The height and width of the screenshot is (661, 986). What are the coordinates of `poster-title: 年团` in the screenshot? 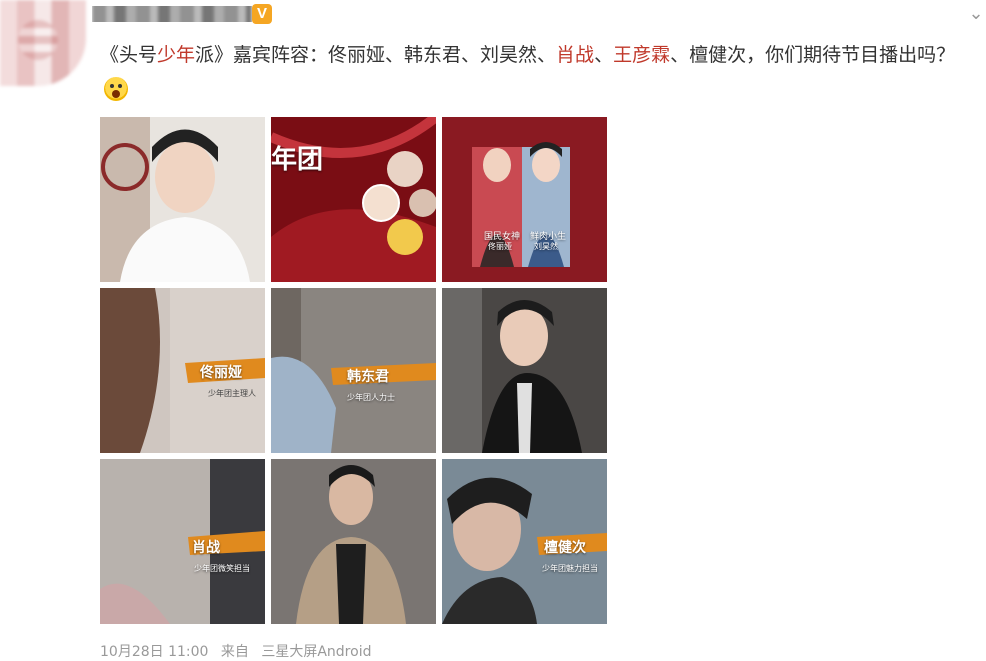 It's located at (297, 160).